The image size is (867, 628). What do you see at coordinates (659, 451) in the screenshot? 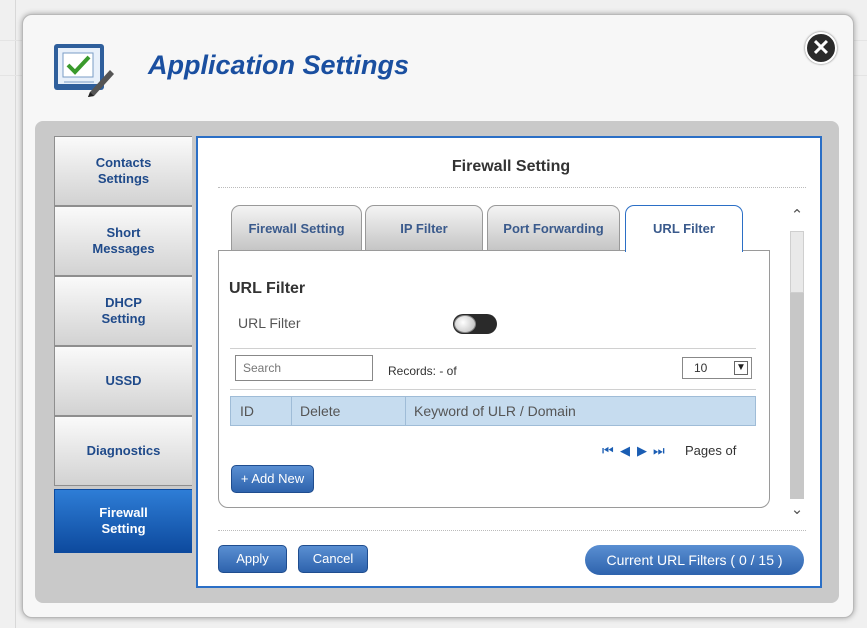
I see `last-page-icon: ⏭` at bounding box center [659, 451].